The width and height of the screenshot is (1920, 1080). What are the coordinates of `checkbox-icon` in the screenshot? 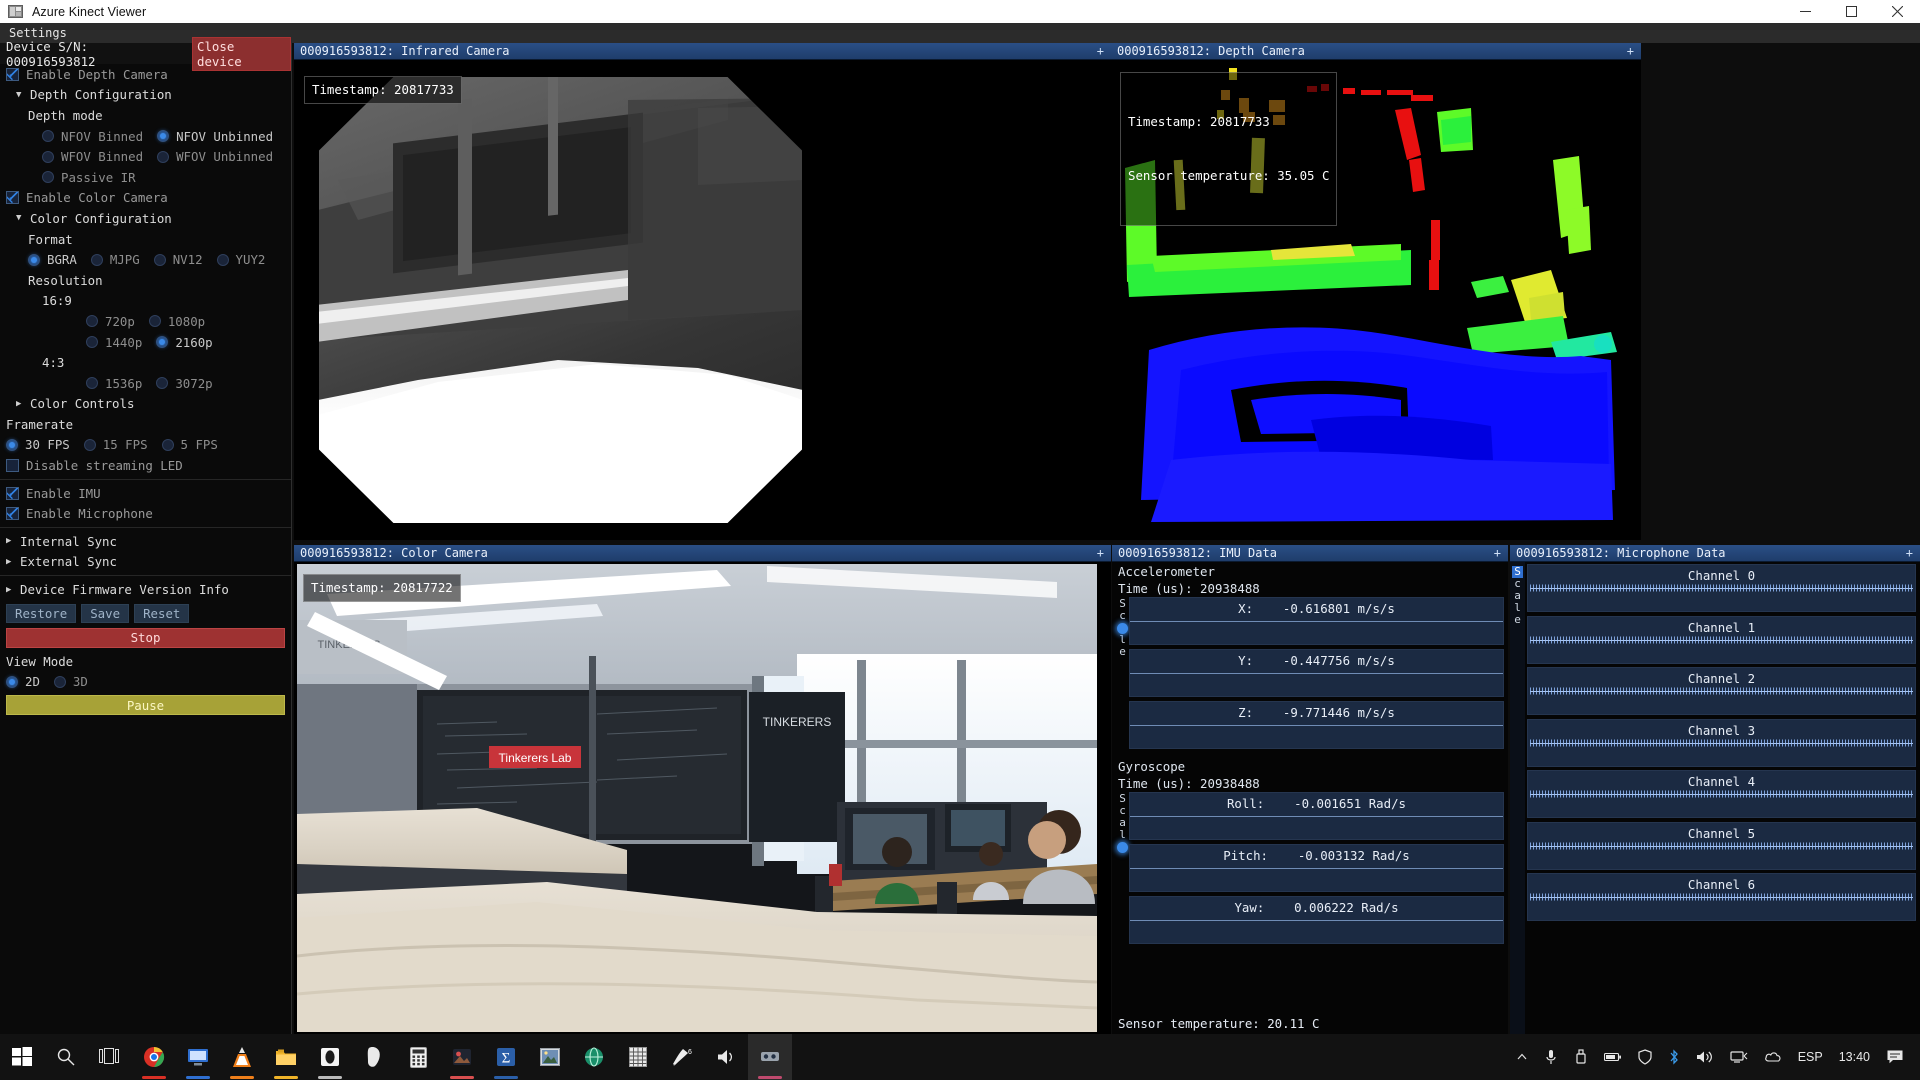 It's located at (12, 466).